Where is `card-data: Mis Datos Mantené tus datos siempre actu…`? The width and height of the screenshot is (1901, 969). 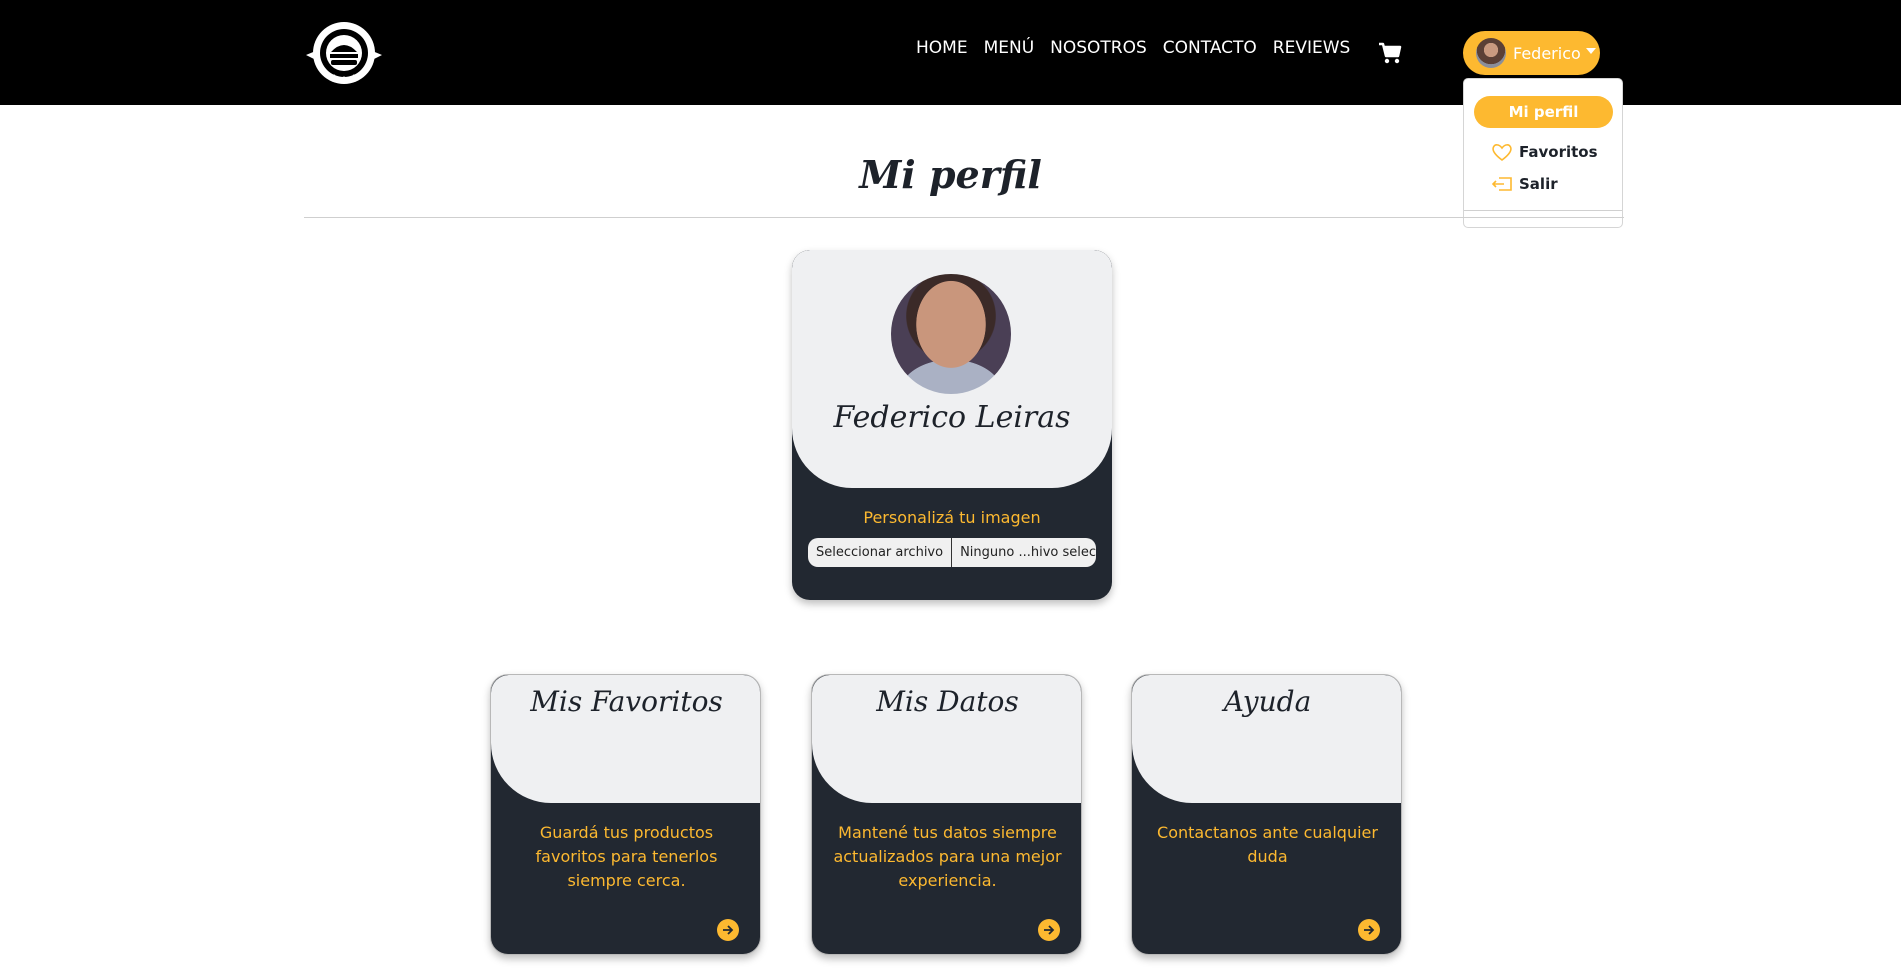
card-data: Mis Datos Mantené tus datos siempre actu… is located at coordinates (946, 814).